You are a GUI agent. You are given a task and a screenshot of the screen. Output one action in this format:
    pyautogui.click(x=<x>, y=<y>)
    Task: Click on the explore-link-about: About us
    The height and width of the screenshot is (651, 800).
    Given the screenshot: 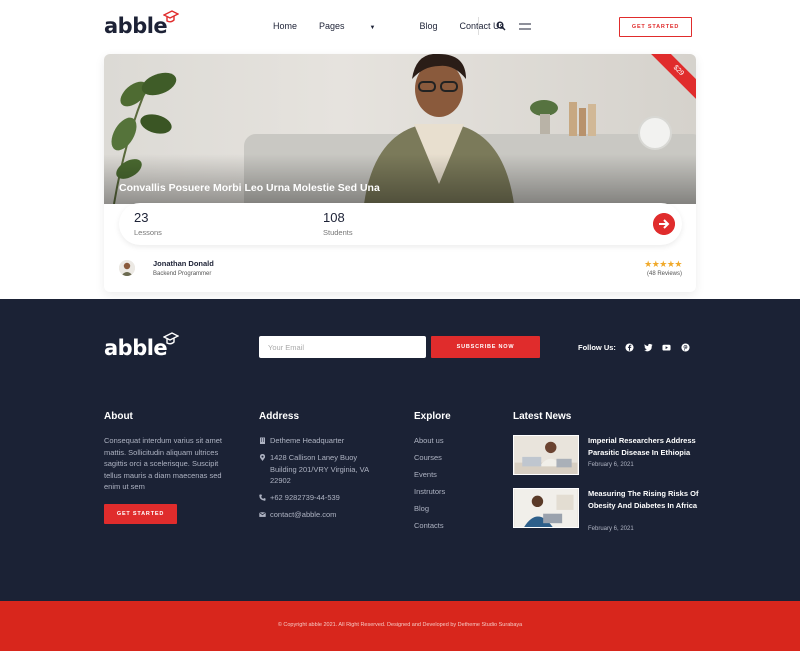 What is the action you would take?
    pyautogui.click(x=429, y=440)
    